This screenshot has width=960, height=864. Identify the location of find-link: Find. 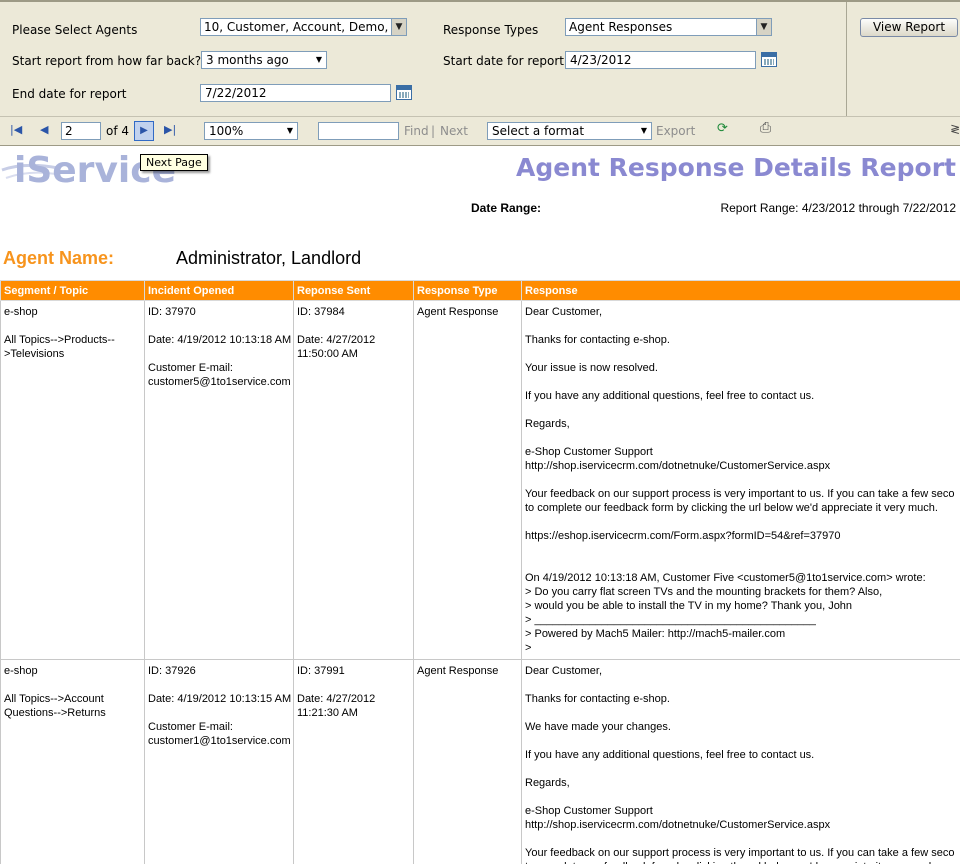
(416, 131).